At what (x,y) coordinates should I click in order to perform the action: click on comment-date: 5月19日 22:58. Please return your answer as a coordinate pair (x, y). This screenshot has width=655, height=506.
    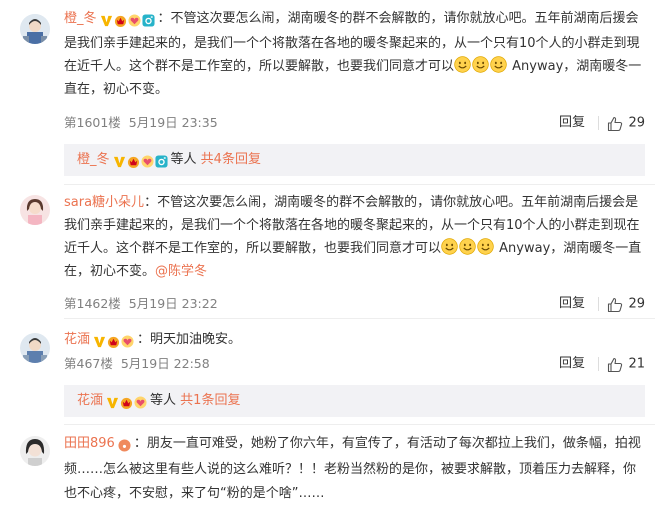
    Looking at the image, I should click on (165, 363).